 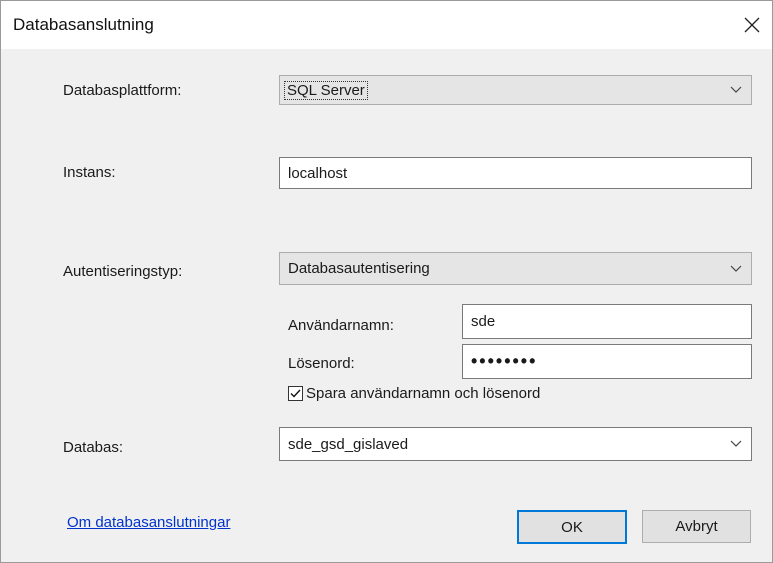 What do you see at coordinates (89, 172) in the screenshot?
I see `instance-label: Instans:` at bounding box center [89, 172].